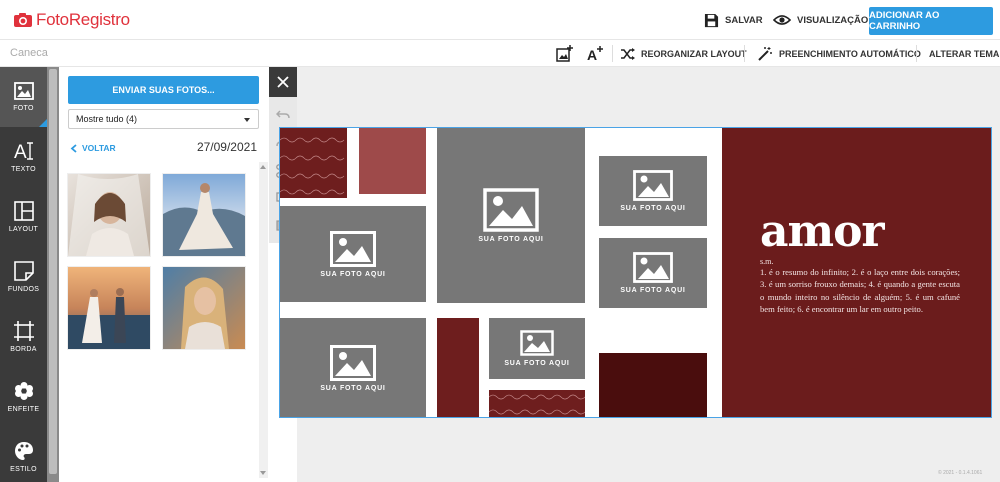  I want to click on image-icon, so click(23, 91).